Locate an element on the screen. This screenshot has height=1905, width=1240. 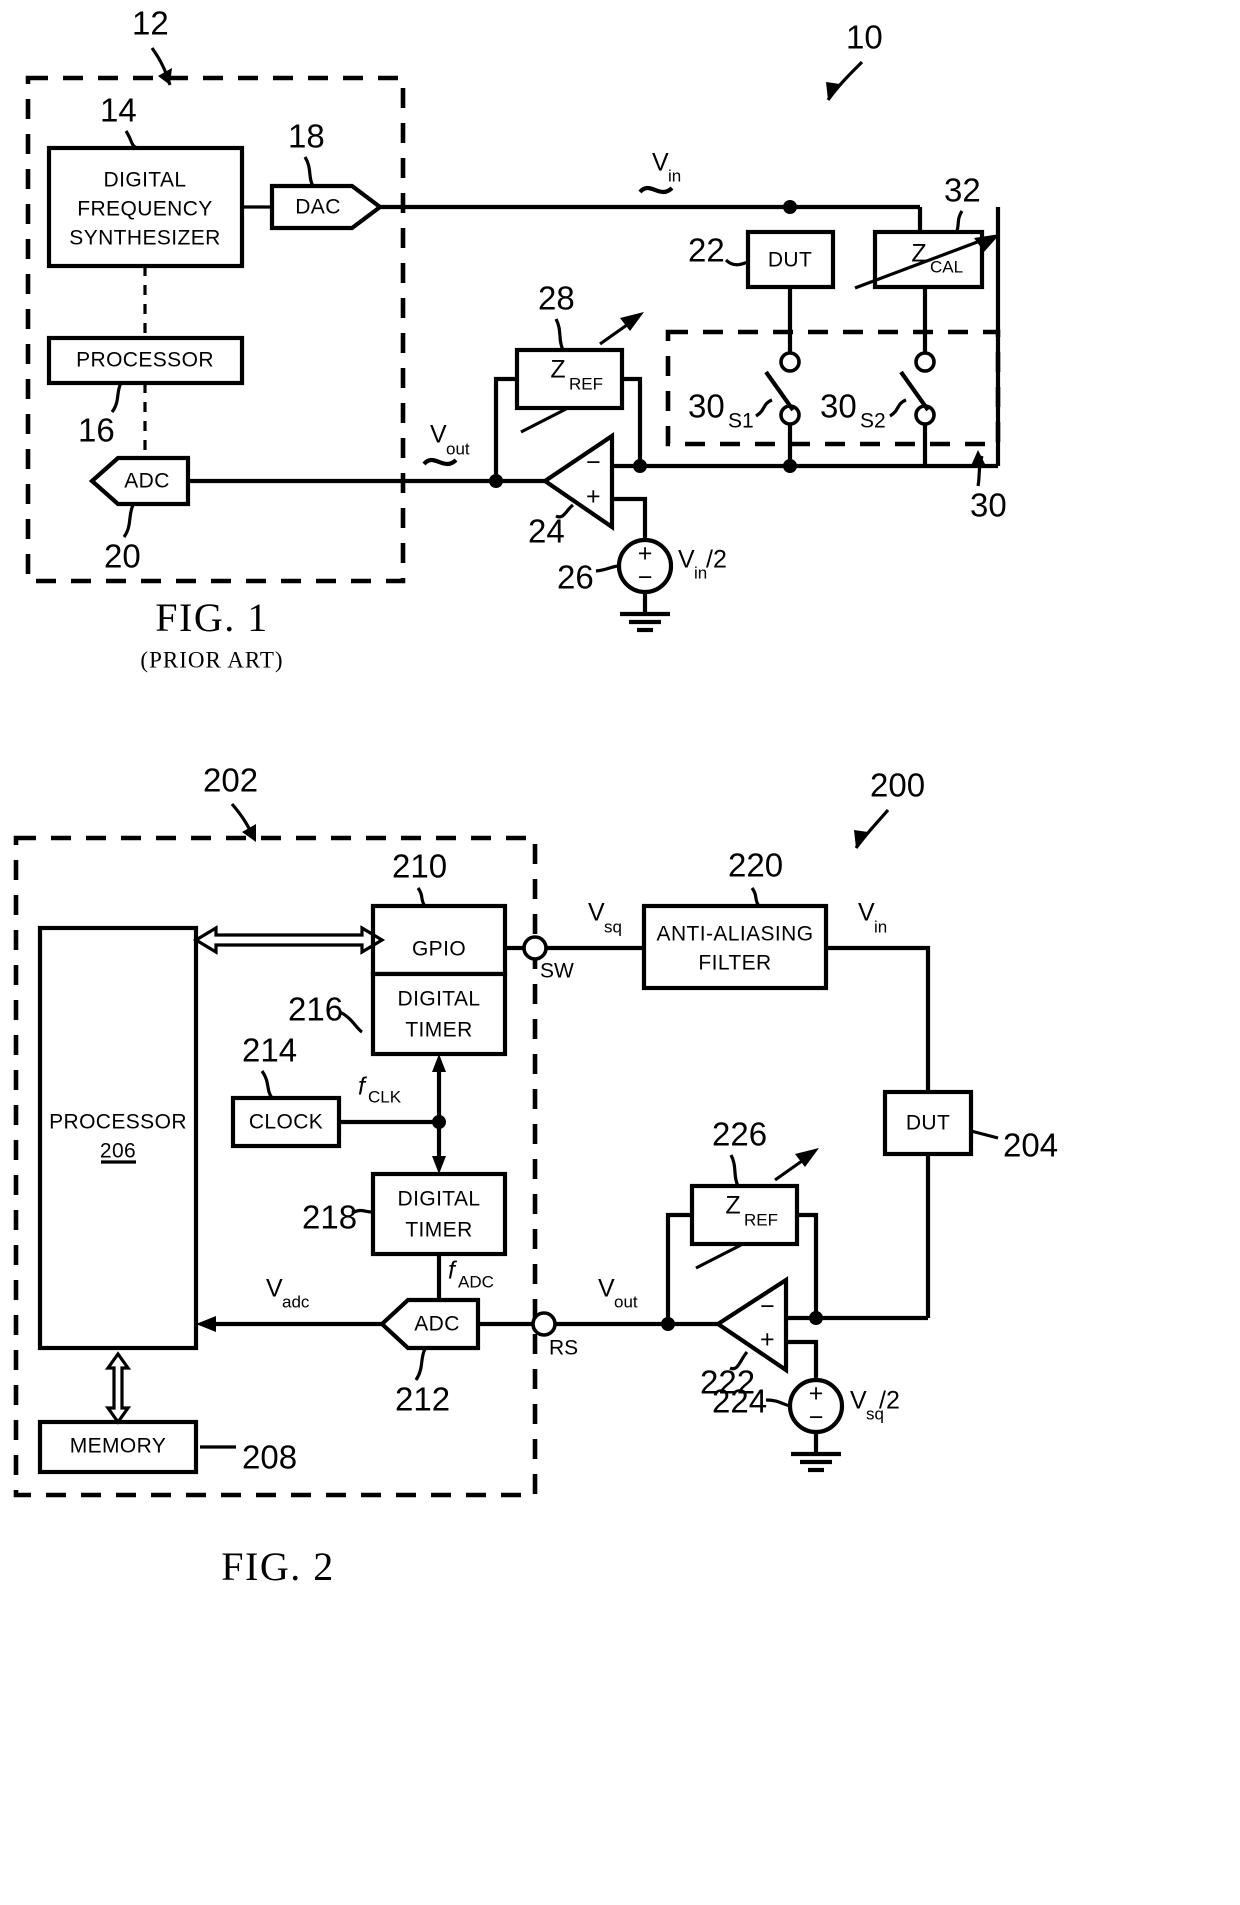
fig1-vin-squiggle-icon is located at coordinates (656, 190).